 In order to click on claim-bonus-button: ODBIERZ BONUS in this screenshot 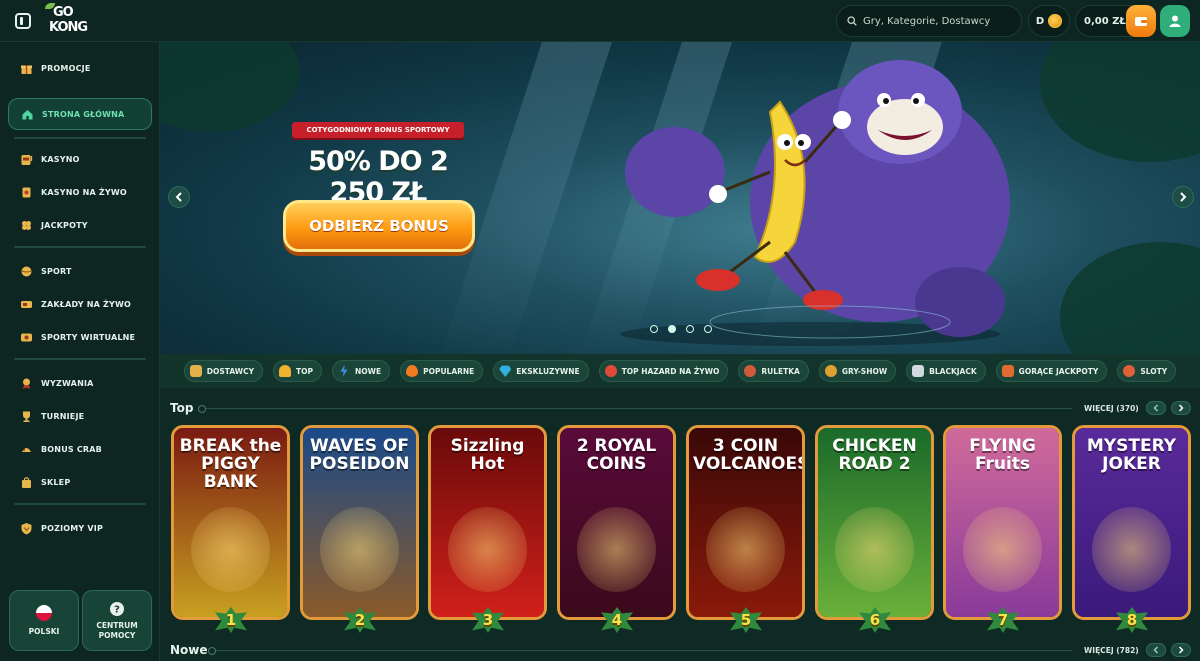, I will do `click(379, 226)`.